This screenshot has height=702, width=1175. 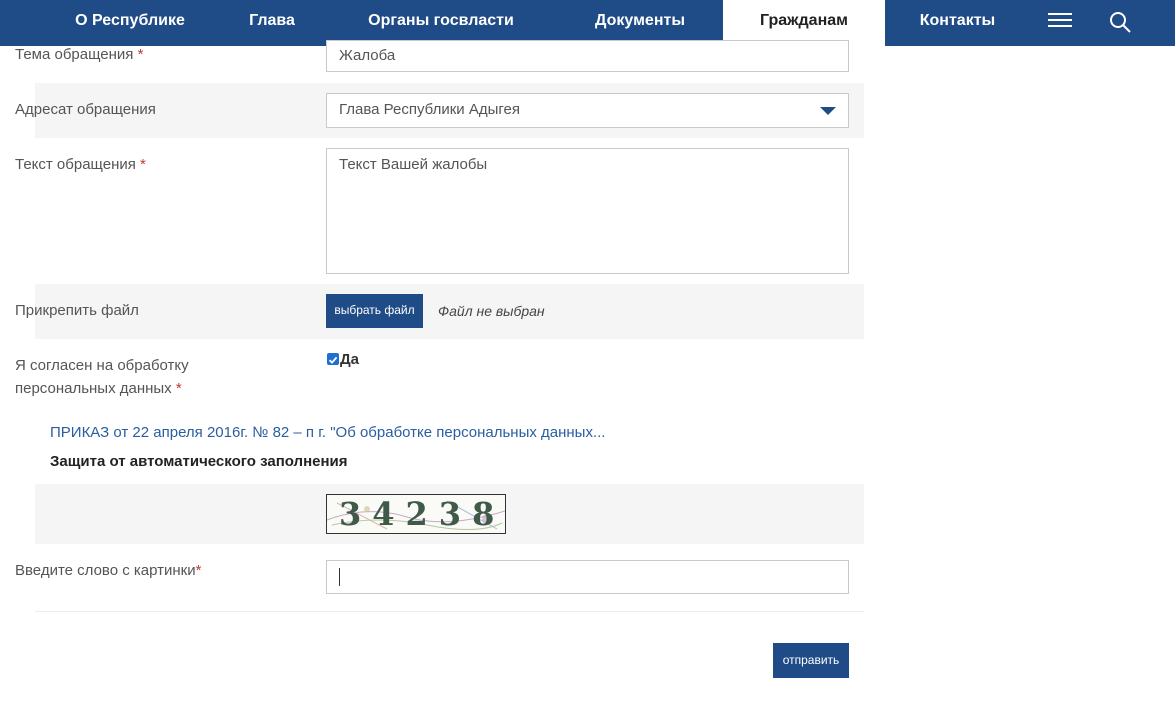 I want to click on text-caret, so click(x=339, y=577).